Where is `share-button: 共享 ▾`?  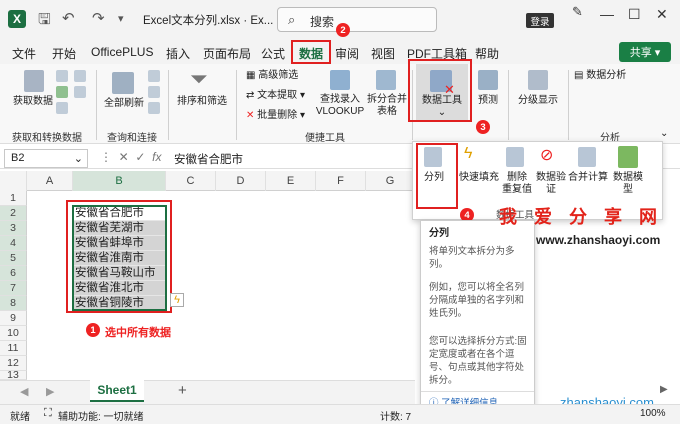
share-button: 共享 ▾ is located at coordinates (645, 52).